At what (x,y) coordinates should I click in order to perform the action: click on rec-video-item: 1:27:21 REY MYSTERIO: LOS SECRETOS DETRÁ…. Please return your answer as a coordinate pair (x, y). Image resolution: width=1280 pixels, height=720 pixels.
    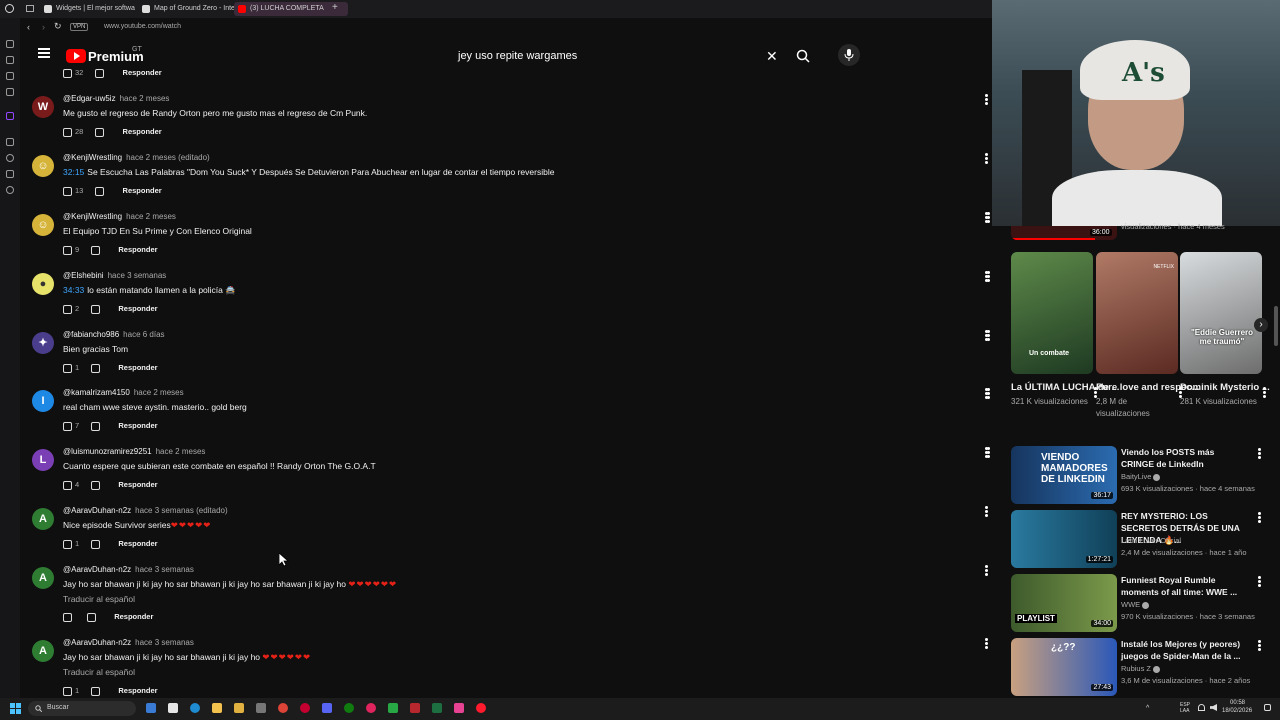
    Looking at the image, I should click on (1141, 539).